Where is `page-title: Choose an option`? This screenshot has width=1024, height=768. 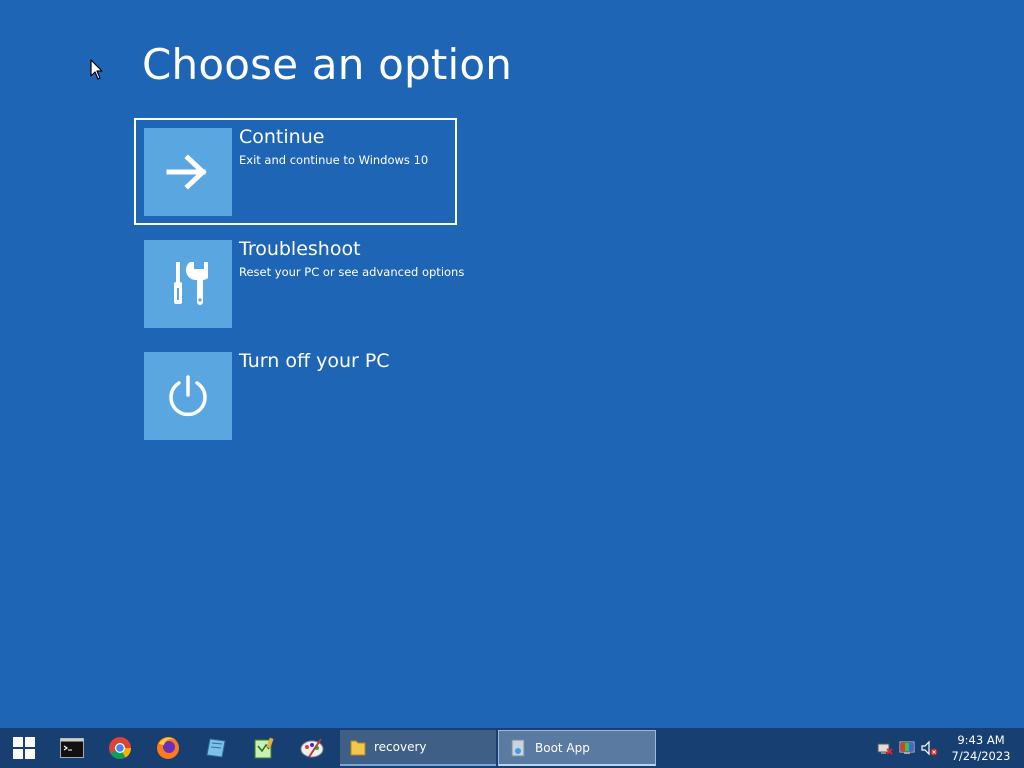 page-title: Choose an option is located at coordinates (327, 64).